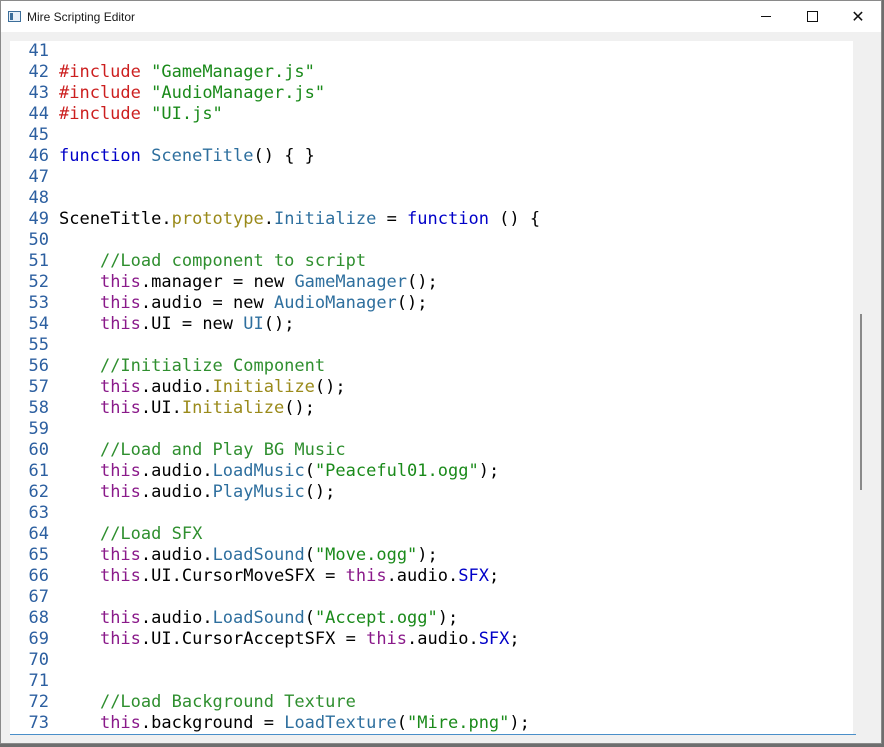 This screenshot has height=747, width=884. I want to click on code-line: 52 this.manager = new GameManager();, so click(431, 282).